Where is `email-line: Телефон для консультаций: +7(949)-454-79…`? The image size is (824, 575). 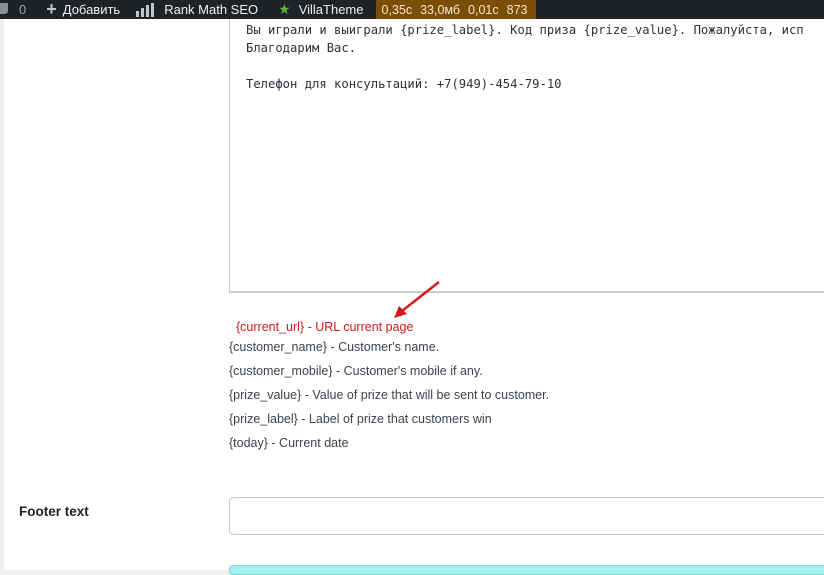 email-line: Телефон для консультаций: +7(949)-454-79… is located at coordinates (404, 84).